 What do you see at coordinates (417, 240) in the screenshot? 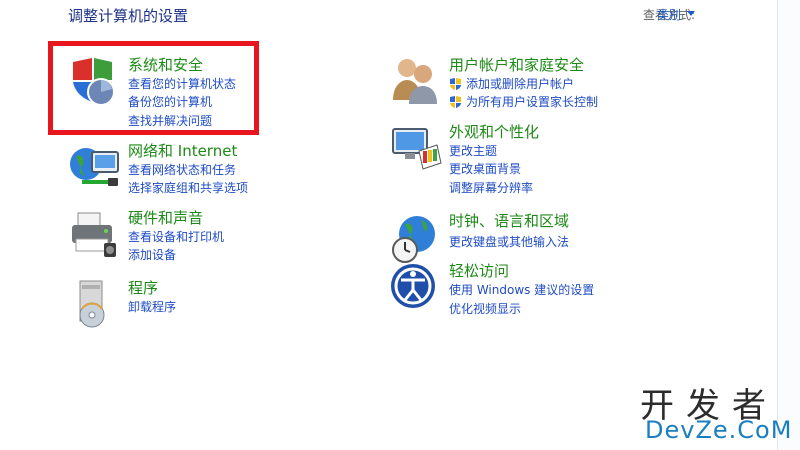
I see `globe-clock-icon` at bounding box center [417, 240].